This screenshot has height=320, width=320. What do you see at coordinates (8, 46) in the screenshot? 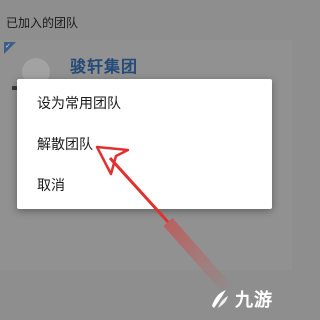
I see `corner-check-icon: ✓` at bounding box center [8, 46].